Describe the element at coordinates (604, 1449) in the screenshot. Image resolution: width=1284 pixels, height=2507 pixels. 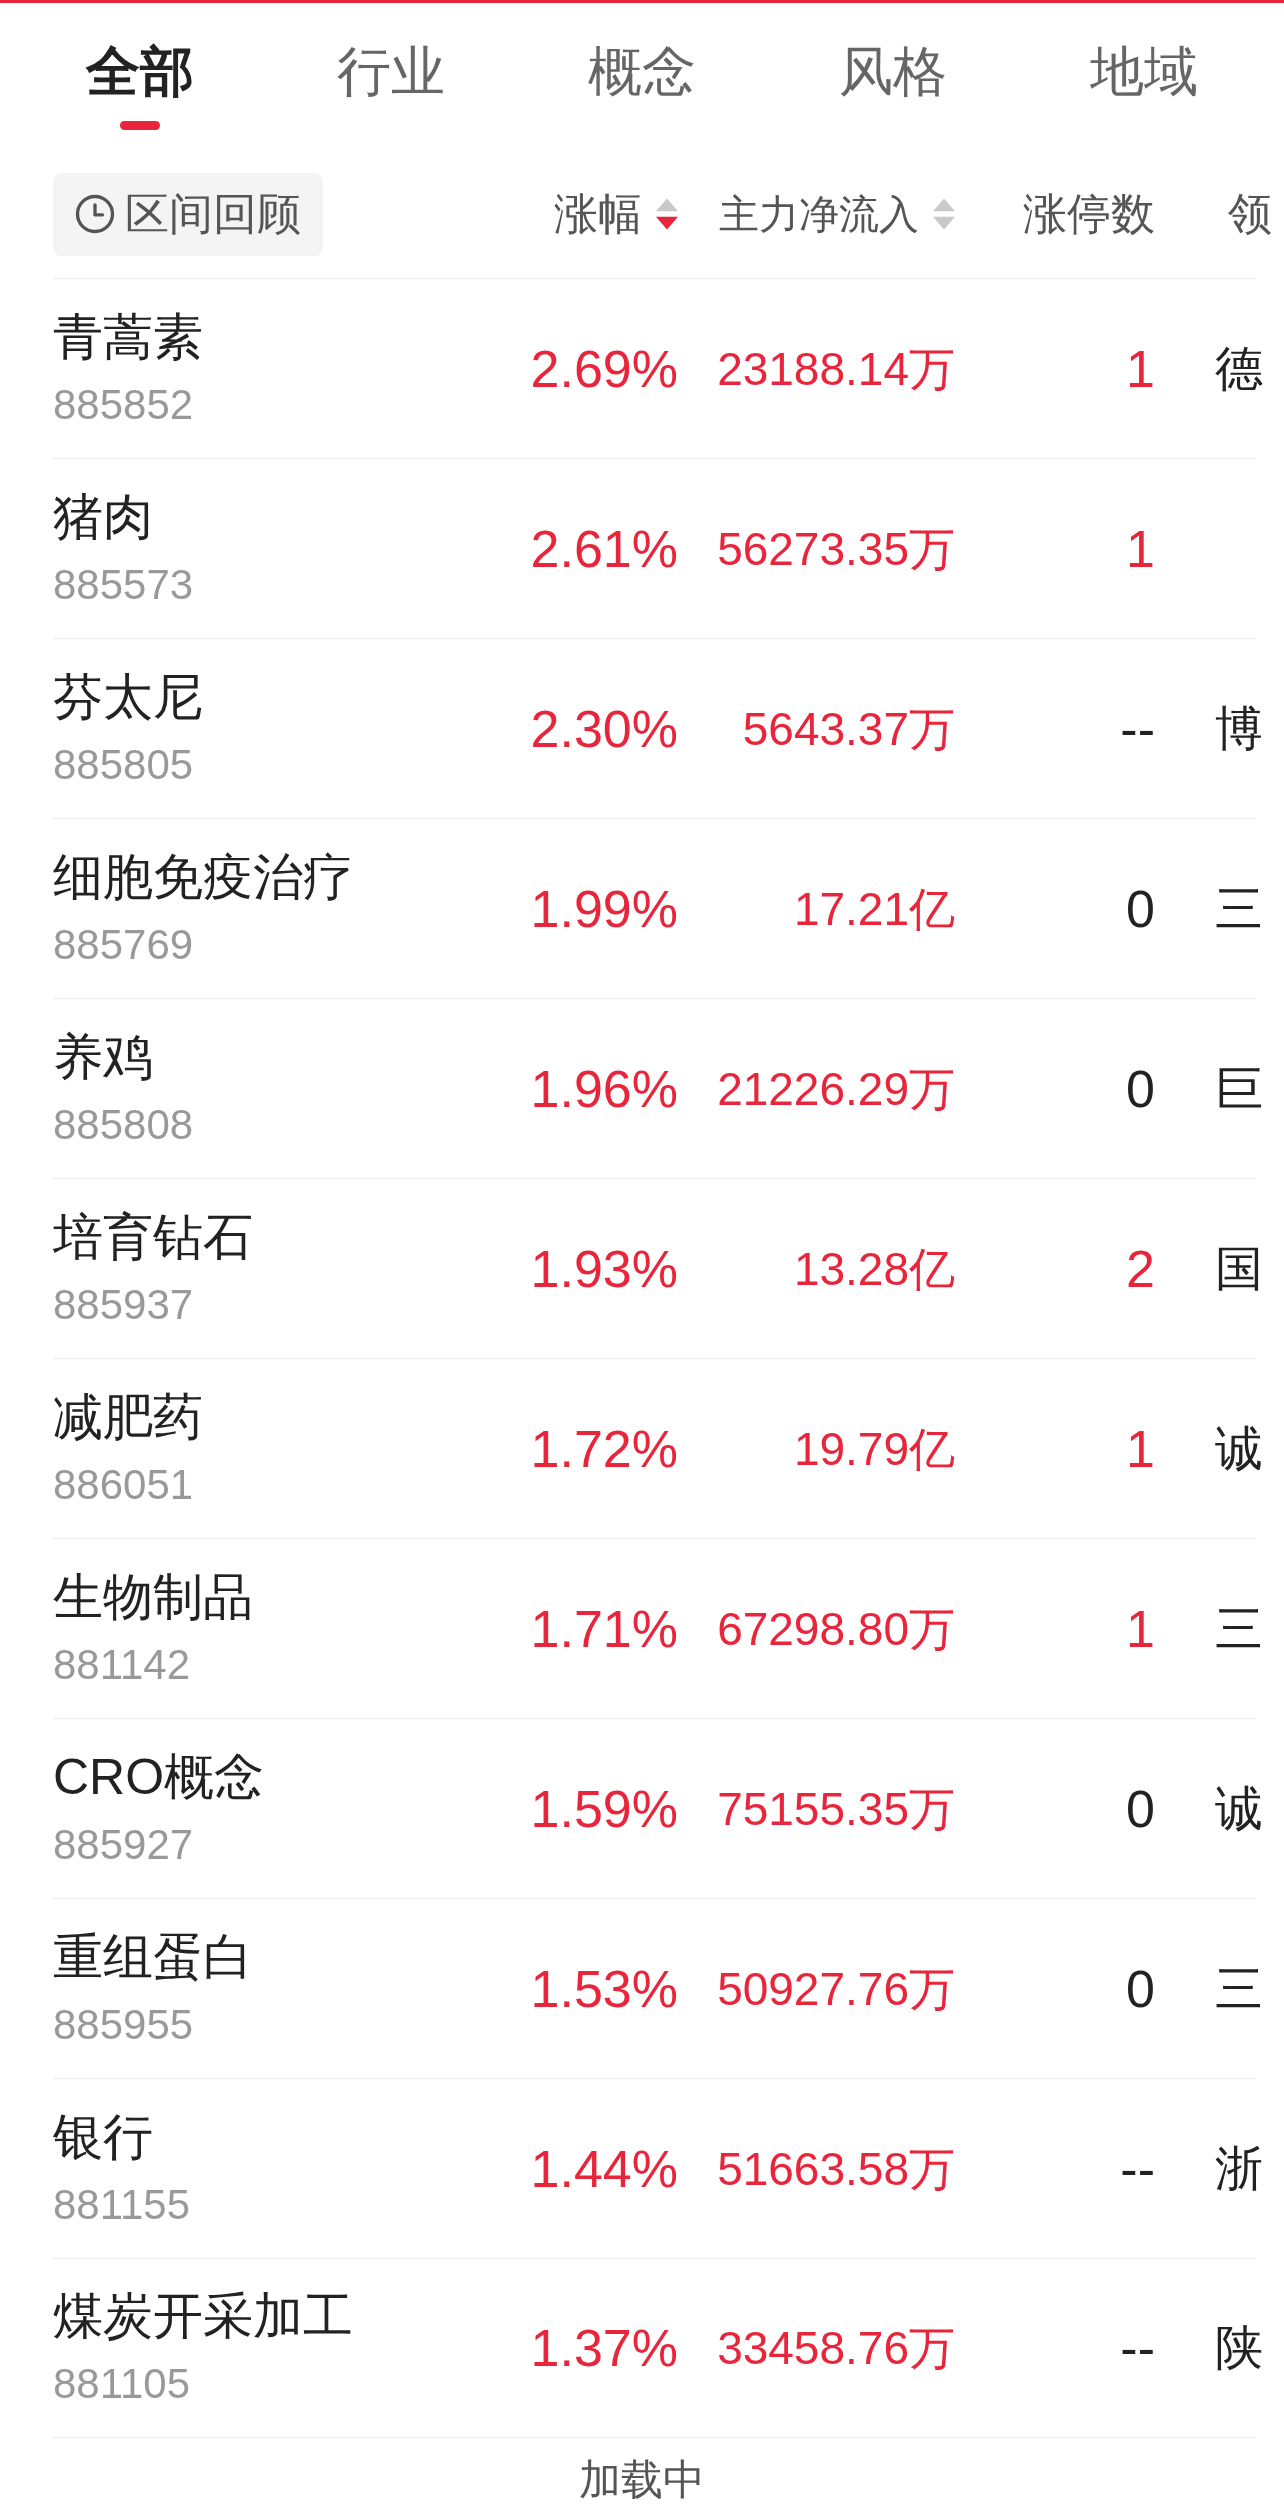
I see `change-percent: 1.72%` at that location.